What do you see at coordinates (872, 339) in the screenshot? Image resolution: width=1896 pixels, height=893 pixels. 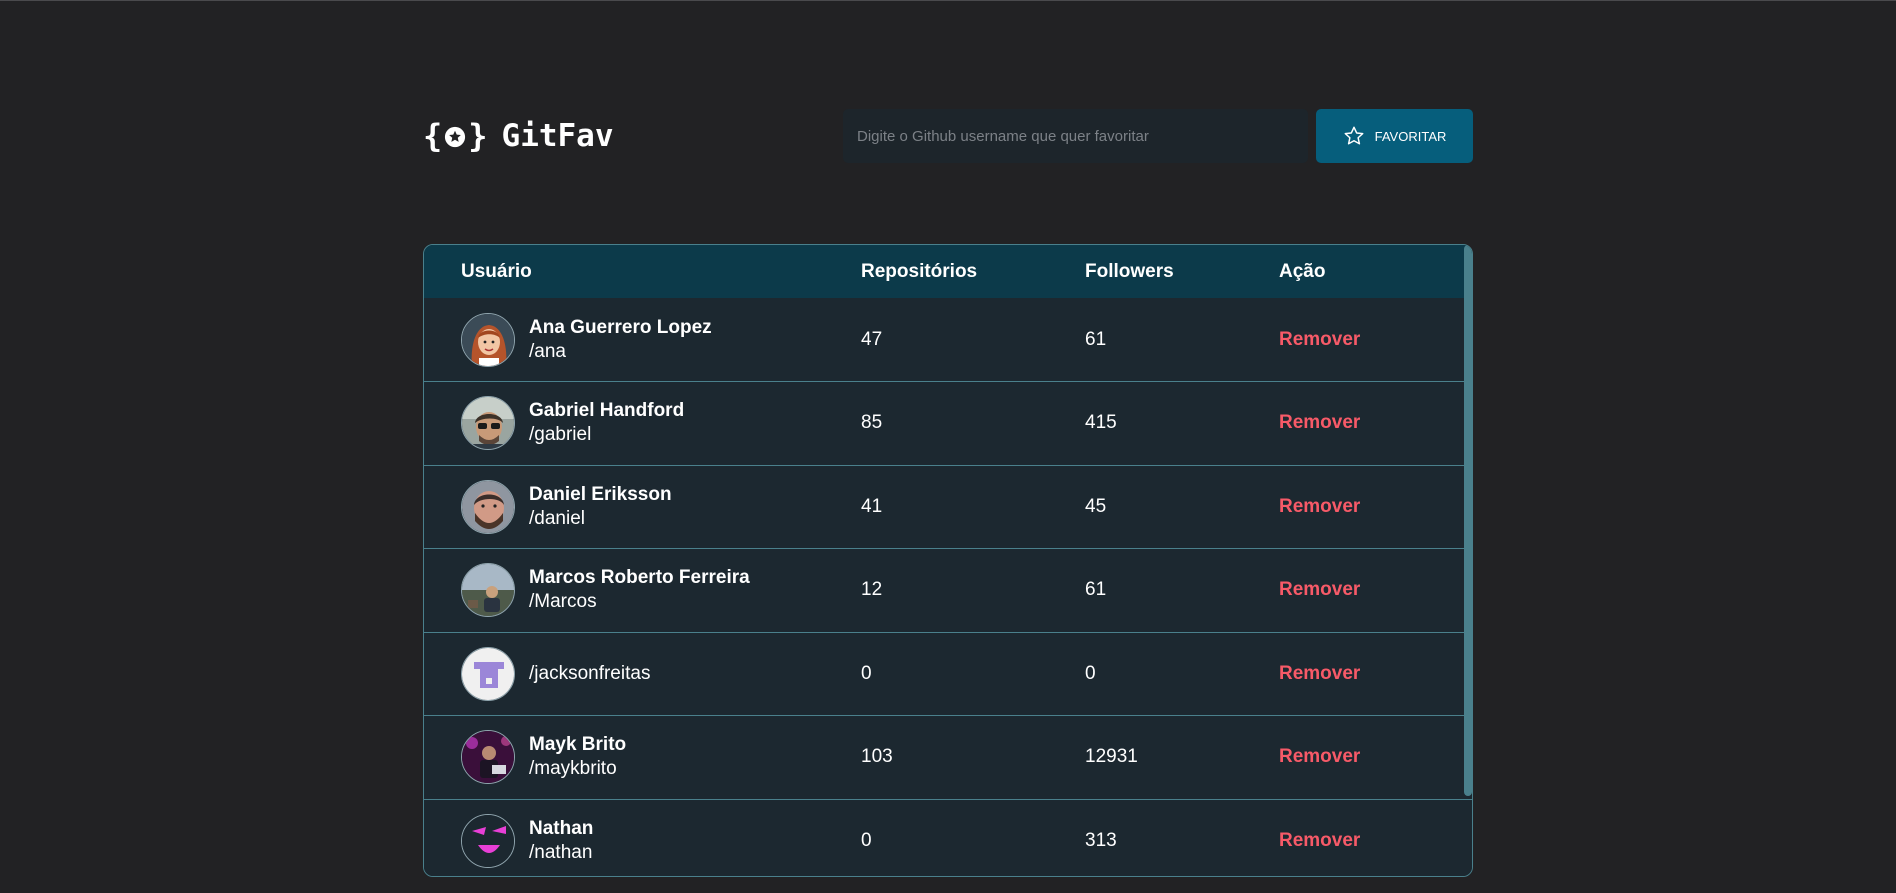 I see `repos-count: 47` at bounding box center [872, 339].